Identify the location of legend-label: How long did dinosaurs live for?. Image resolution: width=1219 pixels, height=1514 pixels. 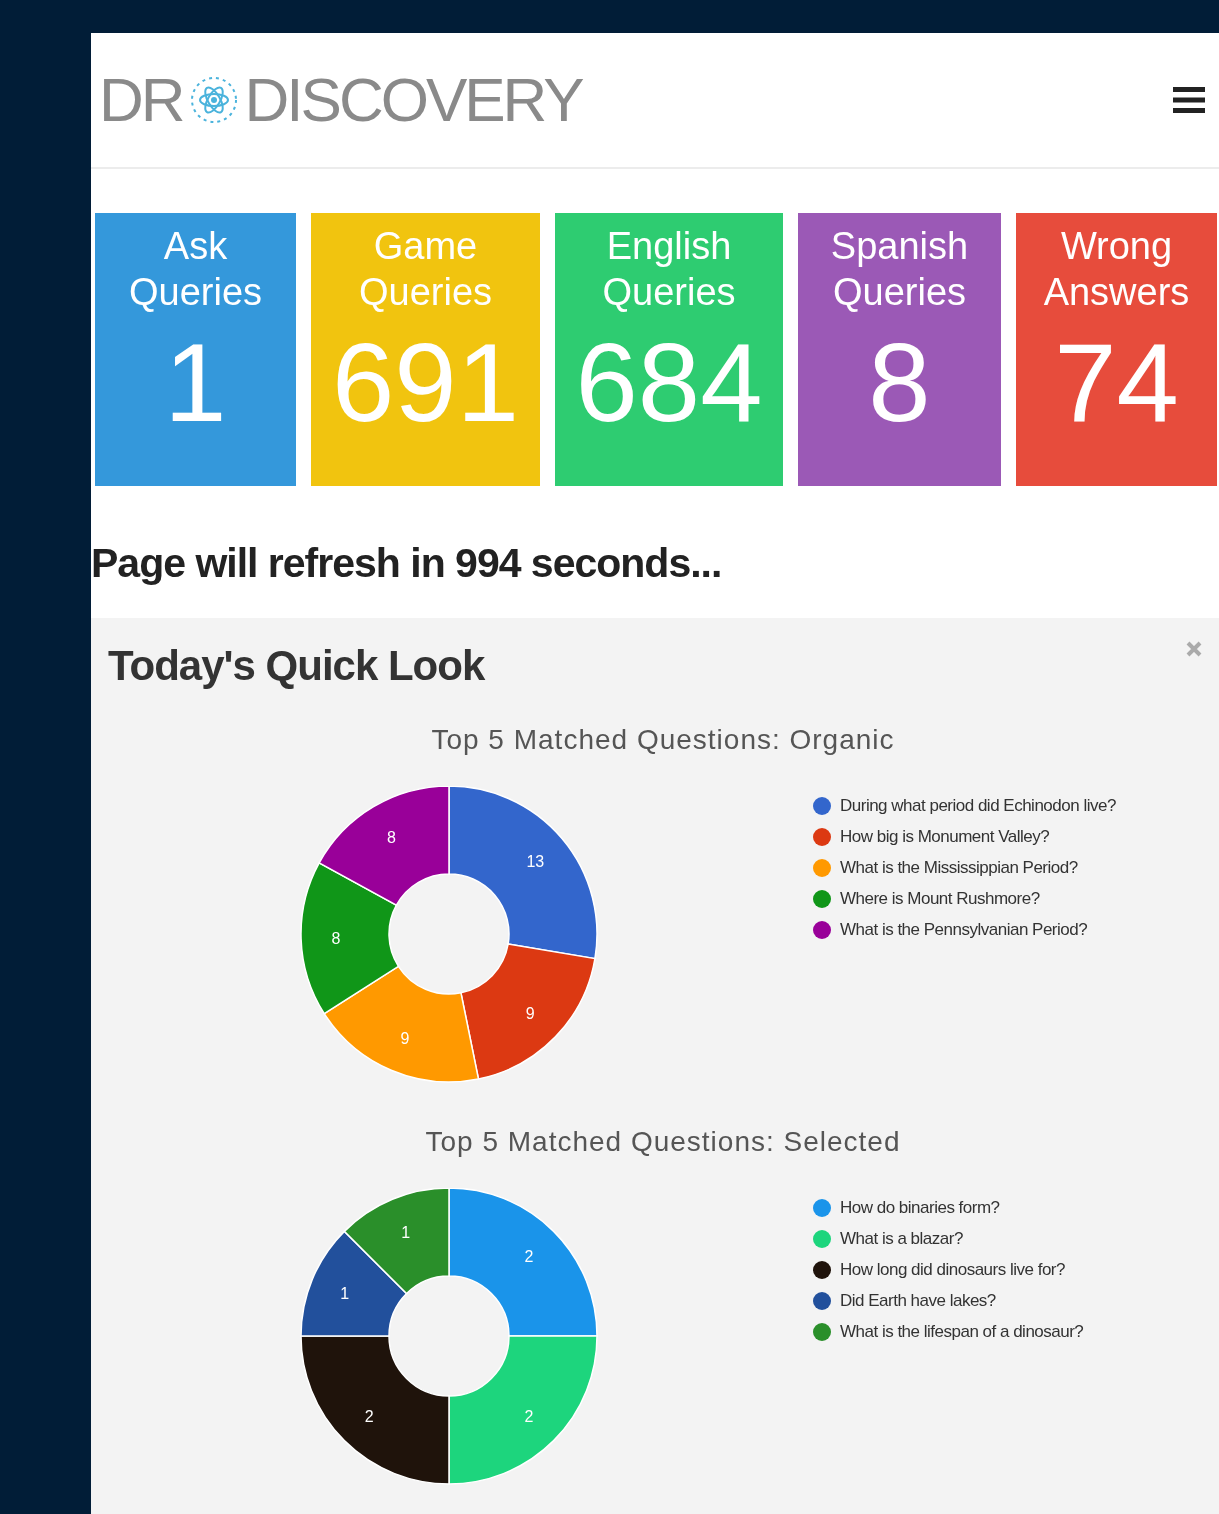
(952, 1269).